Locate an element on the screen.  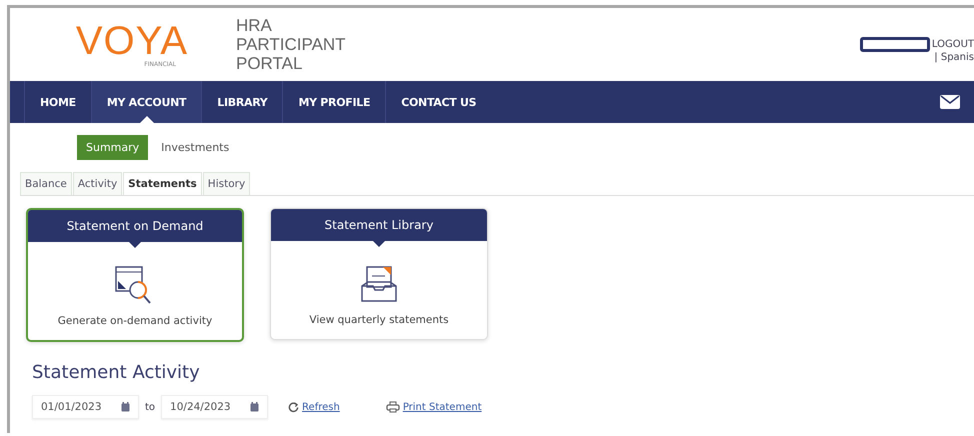
nav-item: MY PROFILE is located at coordinates (334, 102).